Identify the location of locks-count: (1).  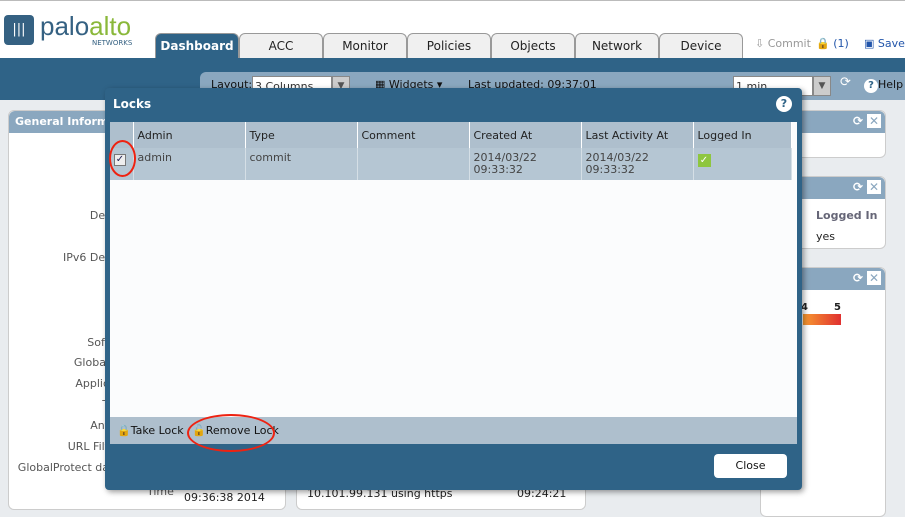
(841, 43).